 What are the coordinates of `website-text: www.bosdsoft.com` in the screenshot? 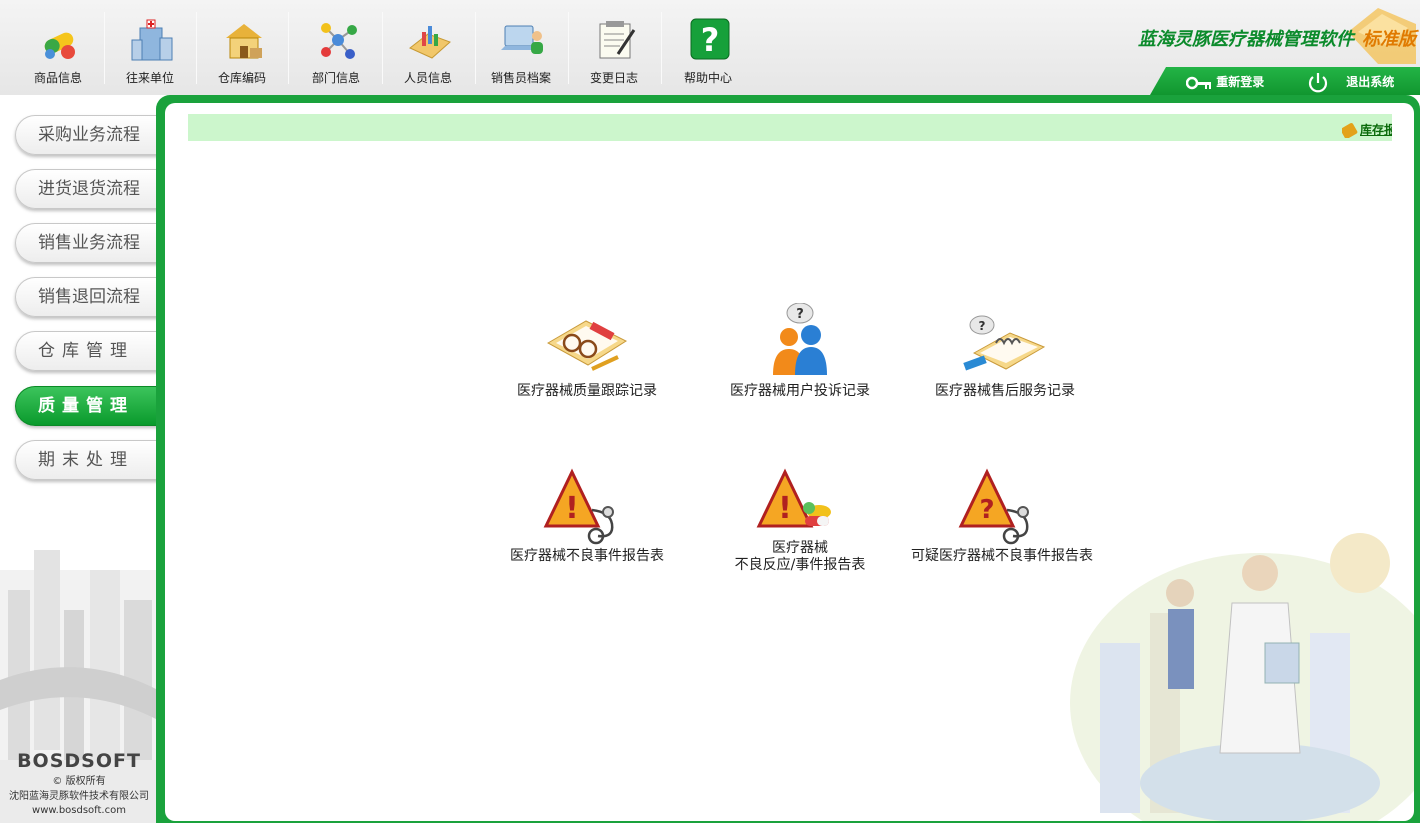 It's located at (79, 810).